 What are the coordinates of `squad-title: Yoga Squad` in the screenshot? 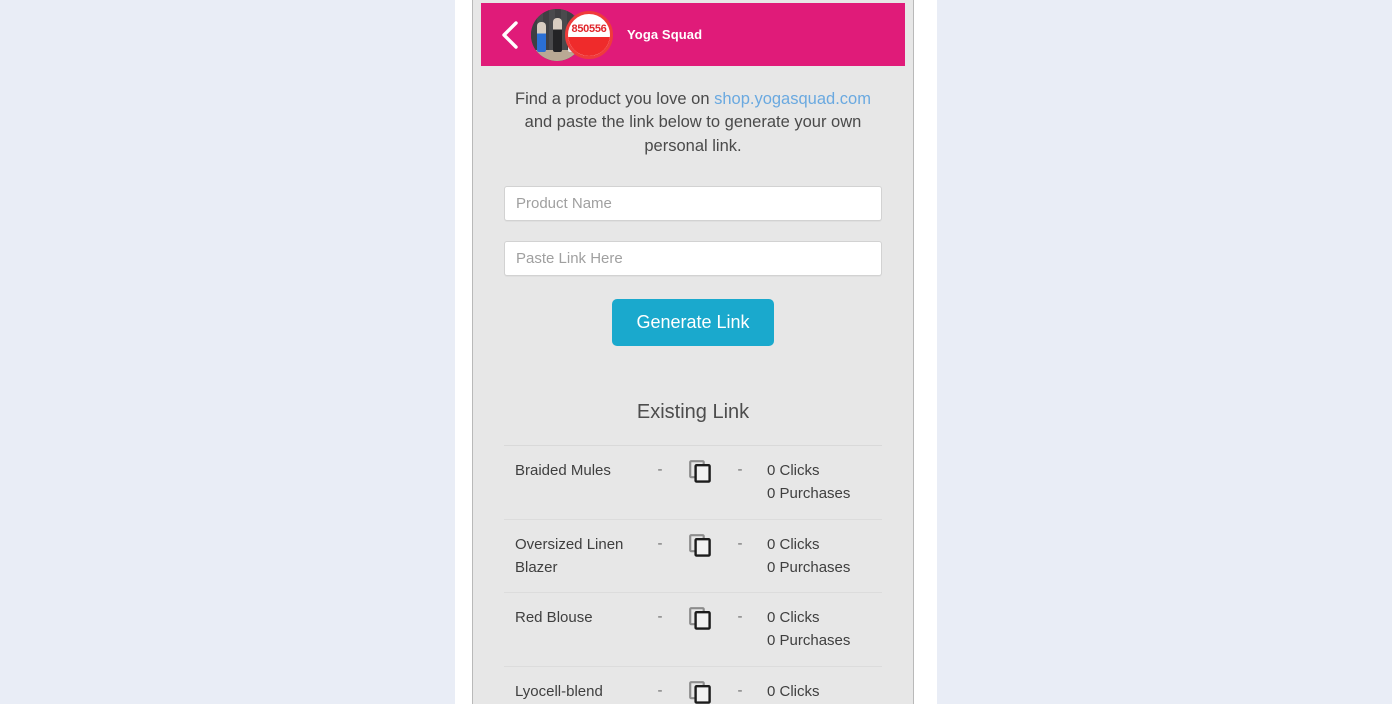 It's located at (665, 34).